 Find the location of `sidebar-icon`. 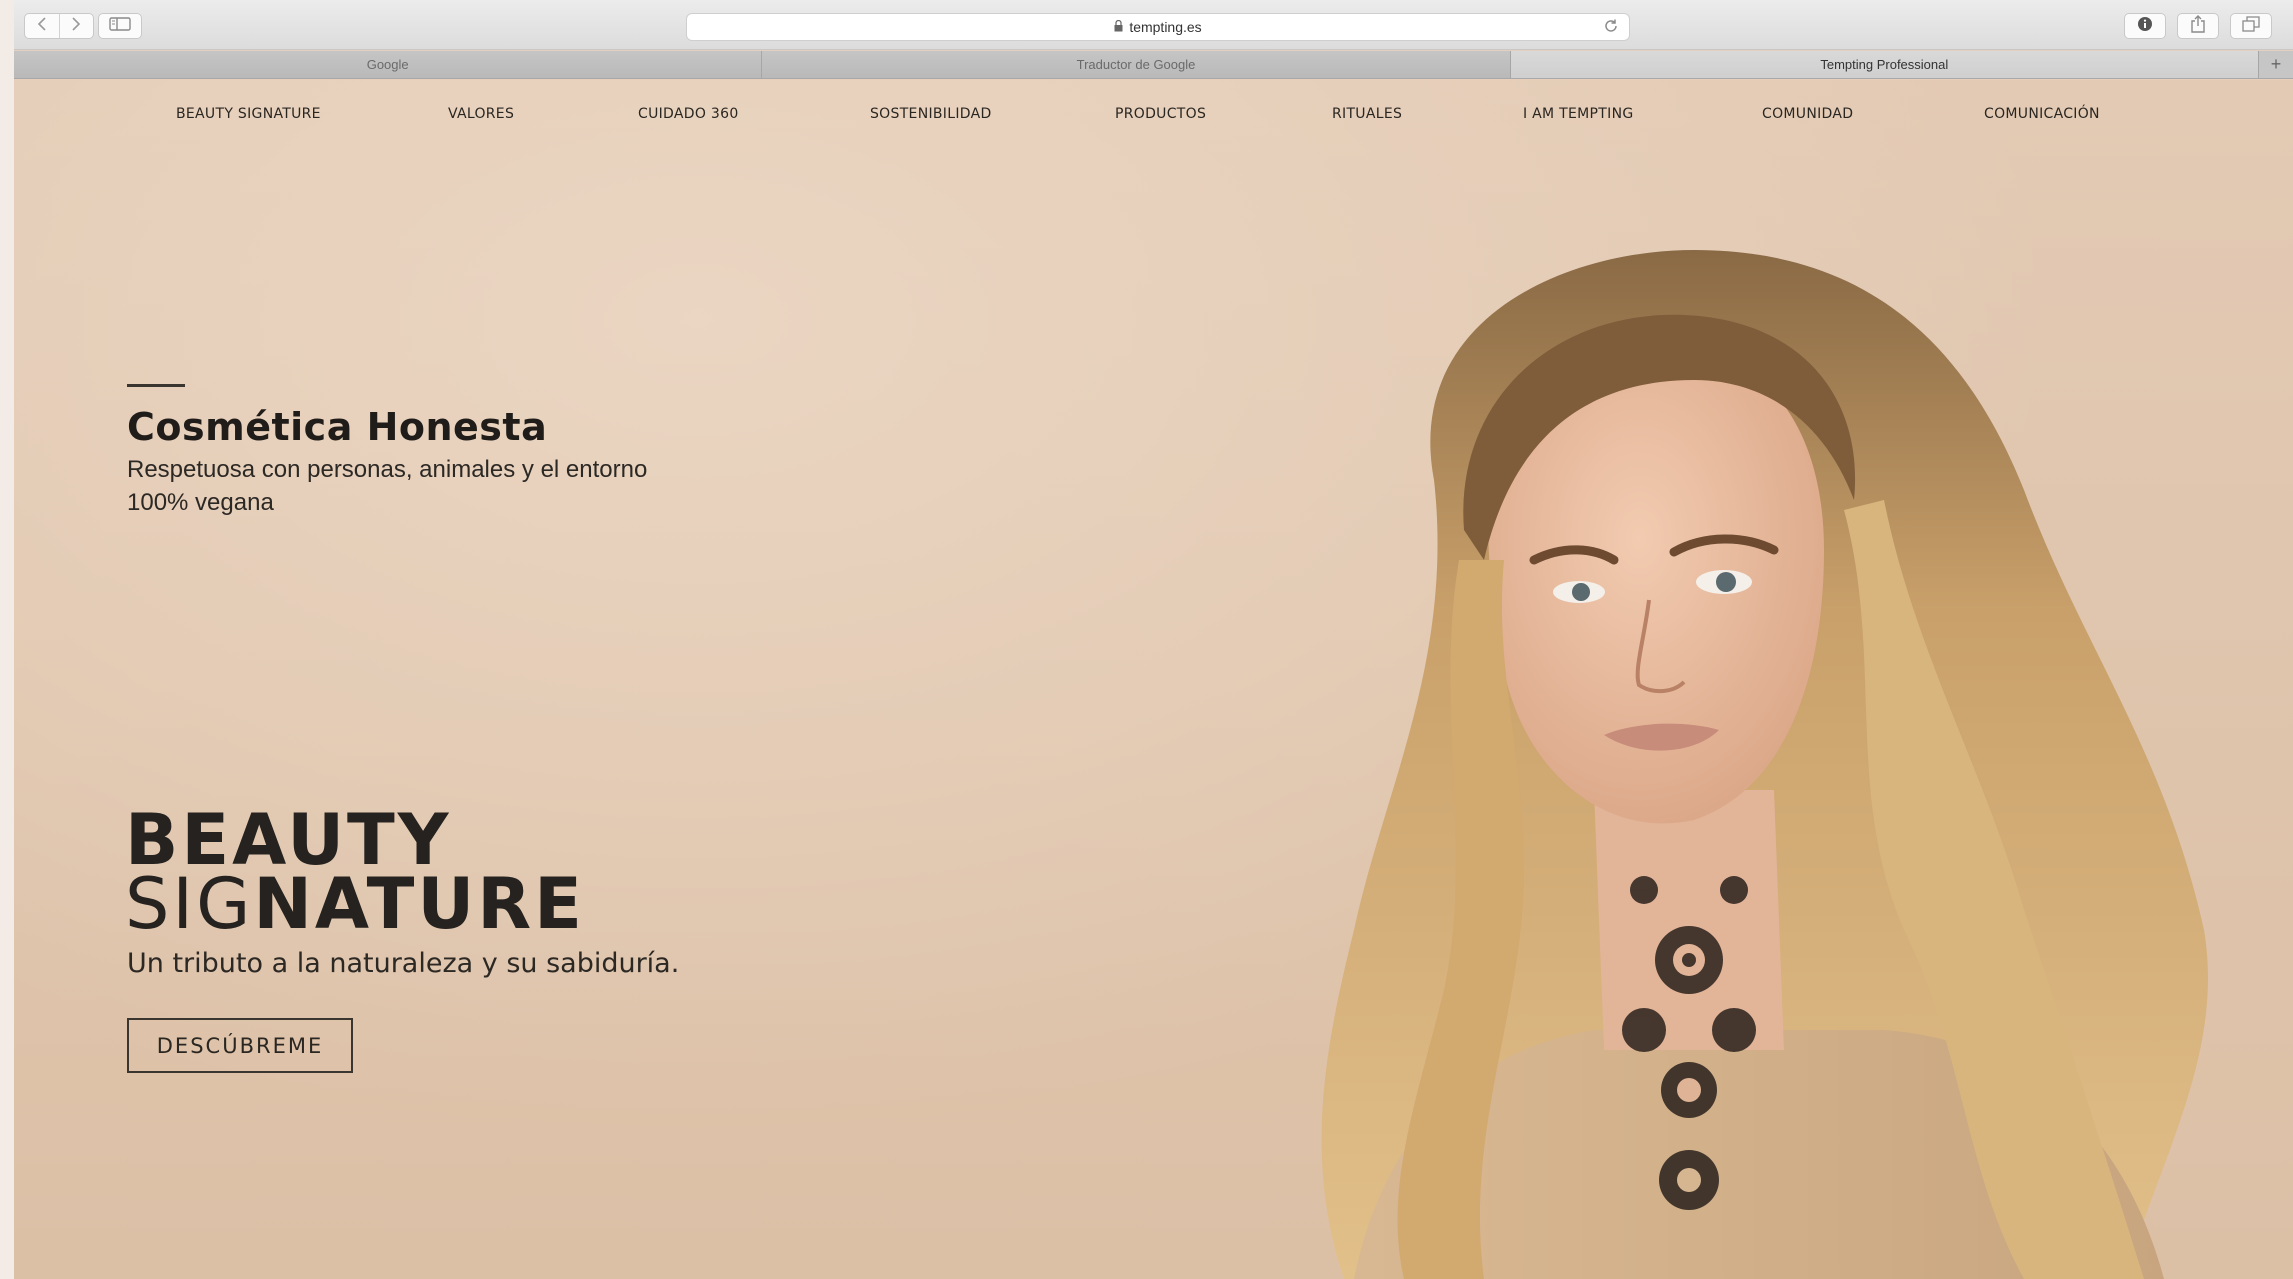

sidebar-icon is located at coordinates (120, 26).